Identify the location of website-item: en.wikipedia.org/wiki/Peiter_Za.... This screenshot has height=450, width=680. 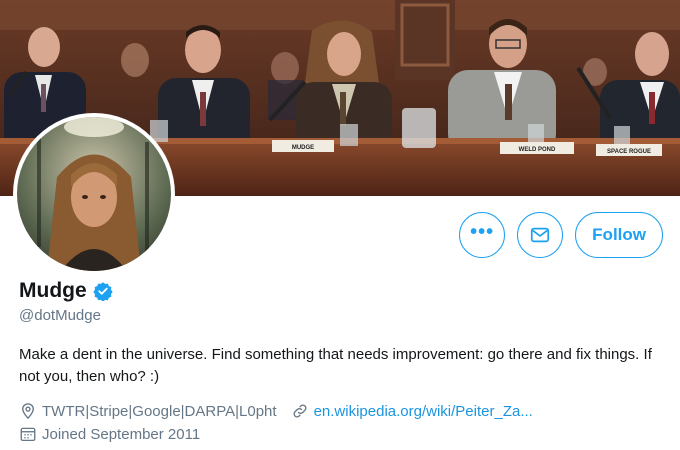
(412, 411).